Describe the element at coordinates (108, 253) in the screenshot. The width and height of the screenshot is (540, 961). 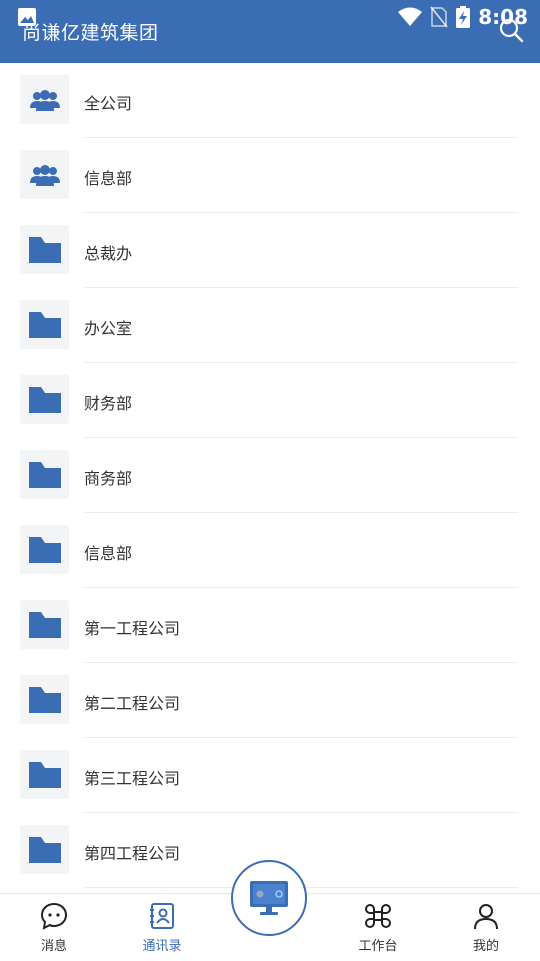
I see `list-item-label: 总裁办` at that location.